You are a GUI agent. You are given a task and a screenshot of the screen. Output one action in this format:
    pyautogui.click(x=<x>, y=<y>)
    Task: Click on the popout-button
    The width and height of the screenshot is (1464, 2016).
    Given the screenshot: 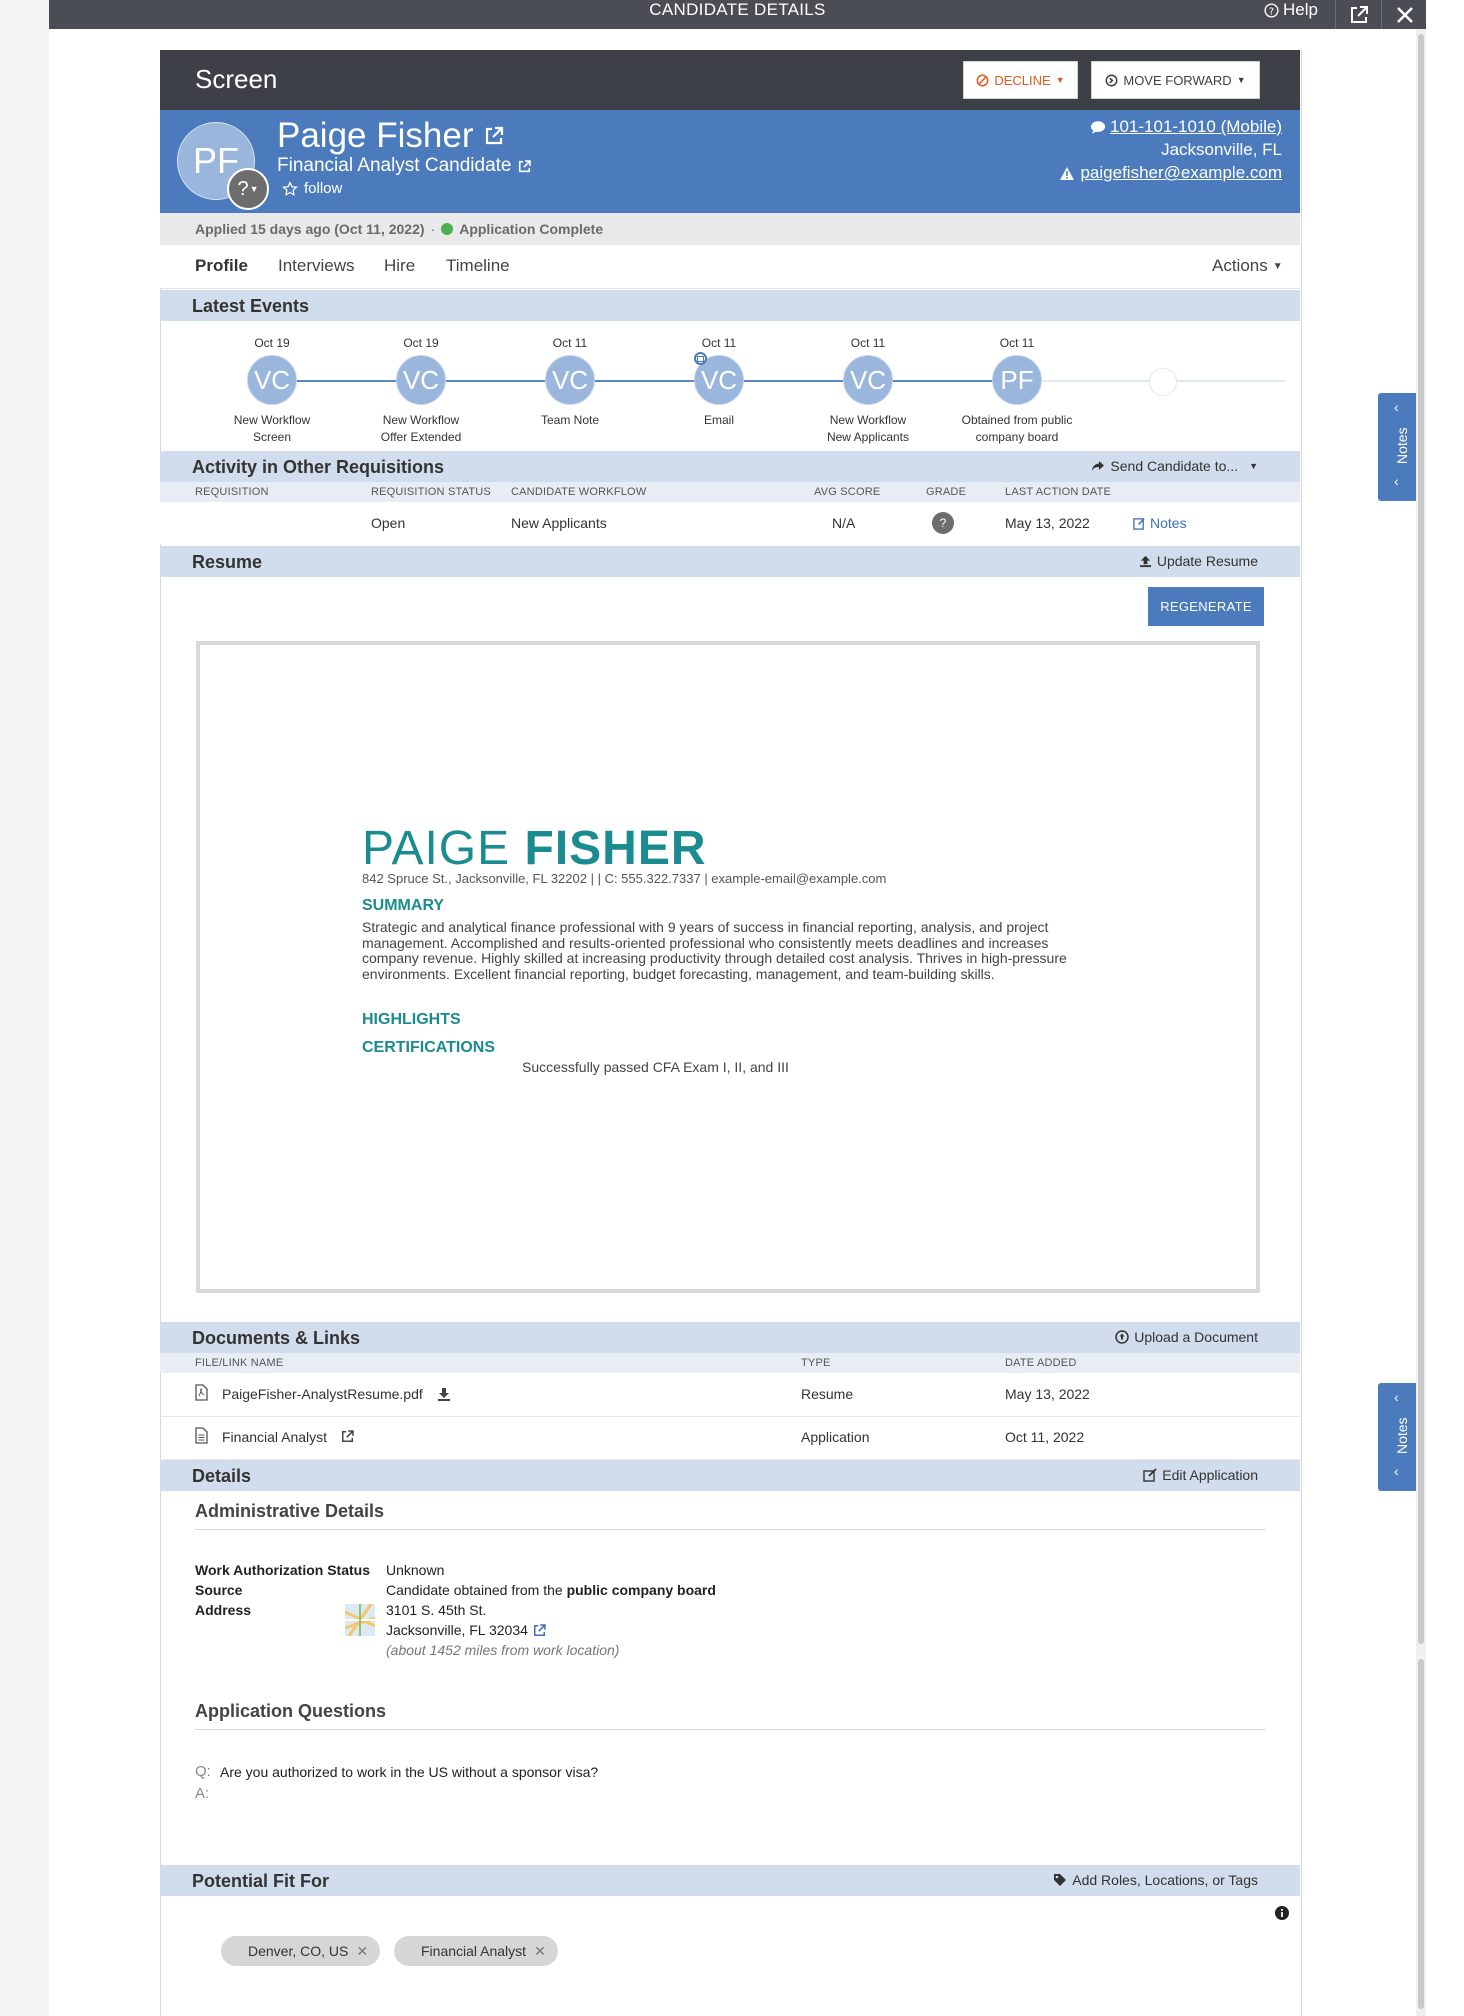 What is the action you would take?
    pyautogui.click(x=1358, y=14)
    